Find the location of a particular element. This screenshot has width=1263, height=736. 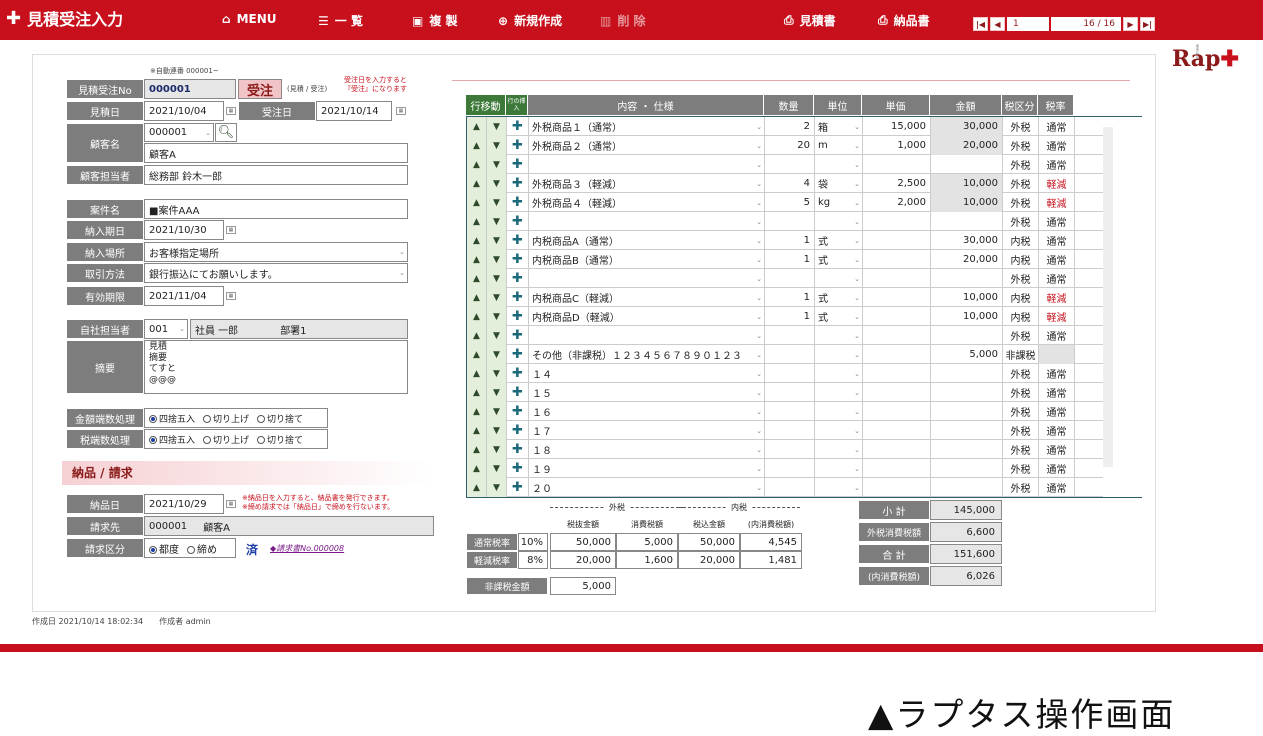

tax-round-radio: 四捨五入 is located at coordinates (172, 439).